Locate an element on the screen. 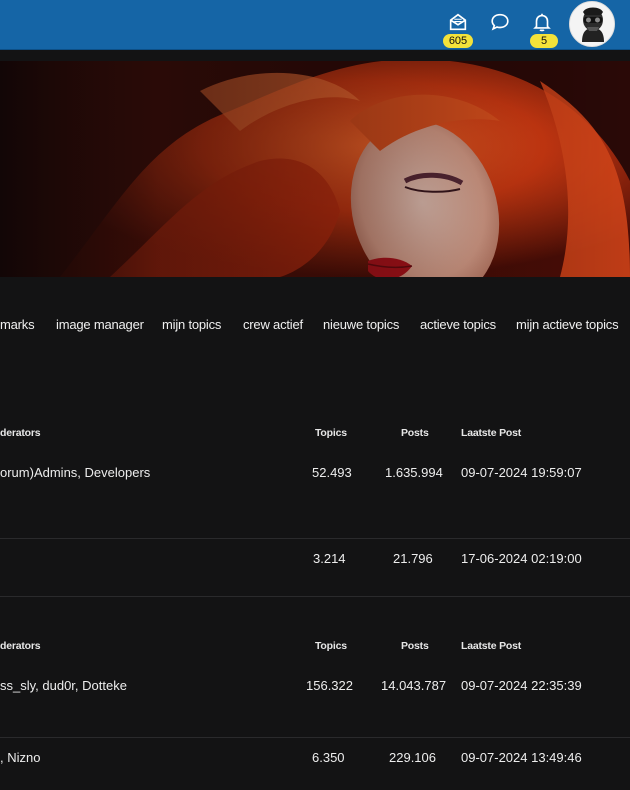 The height and width of the screenshot is (790, 630). user-avatar is located at coordinates (592, 24).